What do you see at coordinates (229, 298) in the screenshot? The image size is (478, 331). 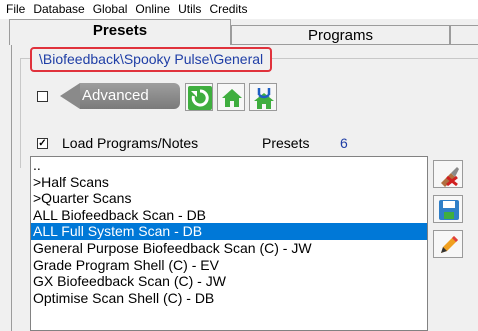 I see `list-item: Optimise Scan Shell (C) - DB` at bounding box center [229, 298].